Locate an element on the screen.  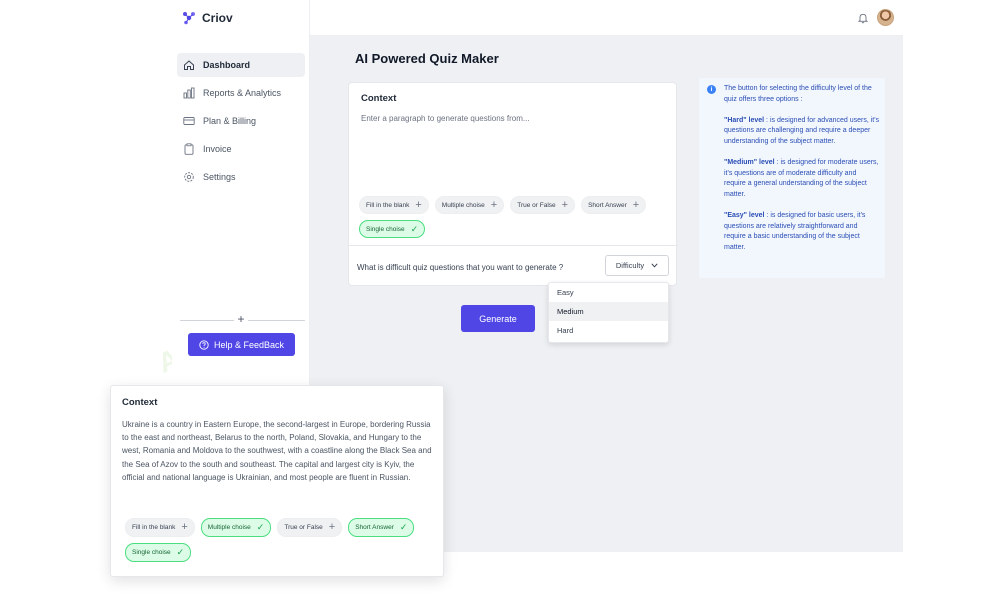
user-avatar is located at coordinates (885, 17).